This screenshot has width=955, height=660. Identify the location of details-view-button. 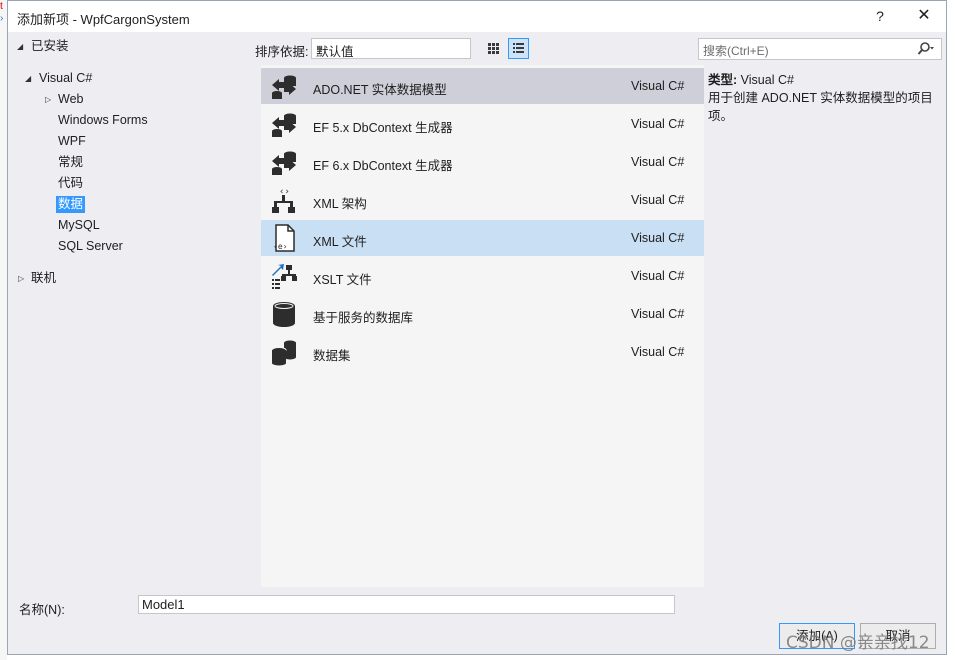
(518, 48).